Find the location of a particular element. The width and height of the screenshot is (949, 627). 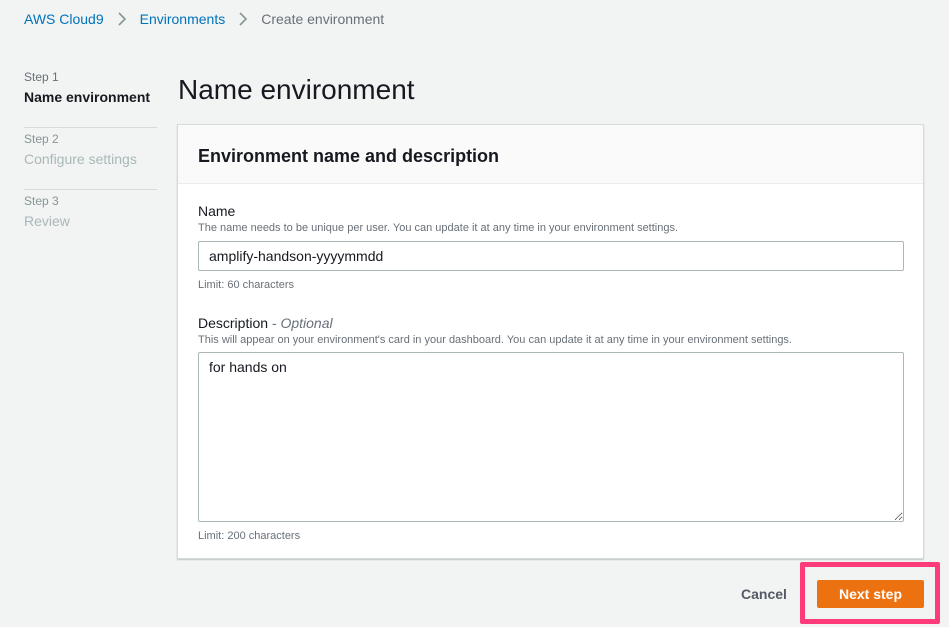

wizard-step-1: Step 1 Name environment is located at coordinates (90, 97).